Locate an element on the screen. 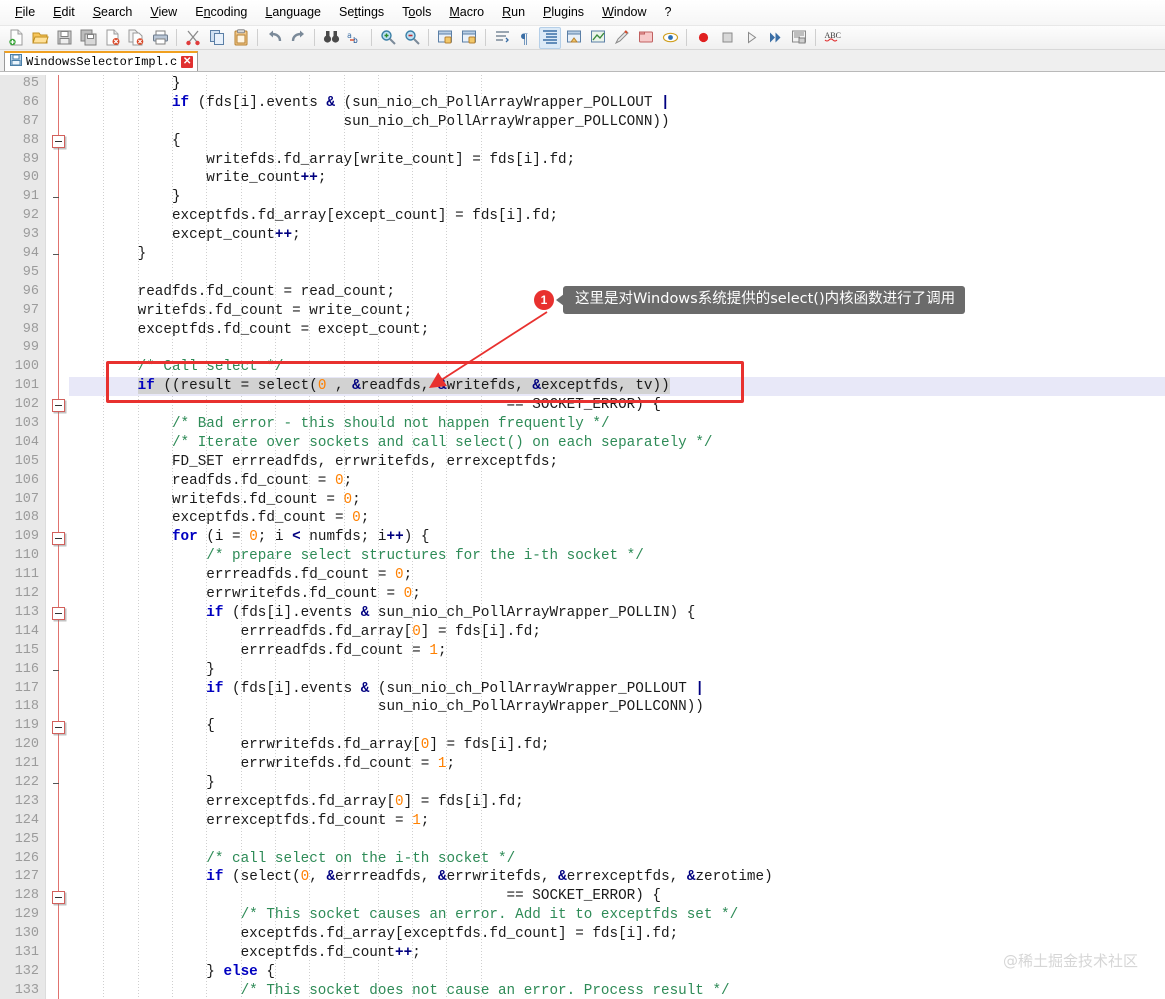 The width and height of the screenshot is (1165, 999). code-line: errexceptfds.fd_array[0] = fds[i].fd; is located at coordinates (617, 802).